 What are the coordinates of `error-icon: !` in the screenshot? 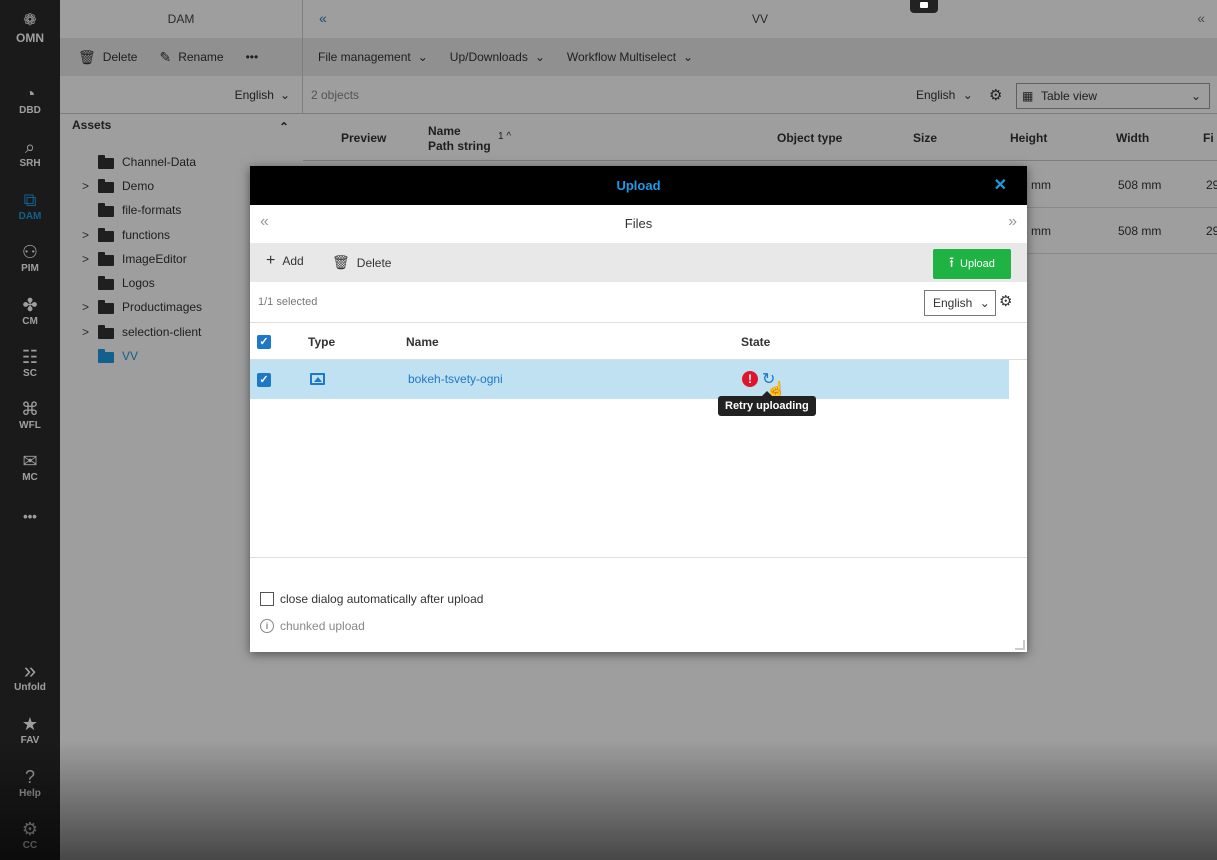 It's located at (750, 379).